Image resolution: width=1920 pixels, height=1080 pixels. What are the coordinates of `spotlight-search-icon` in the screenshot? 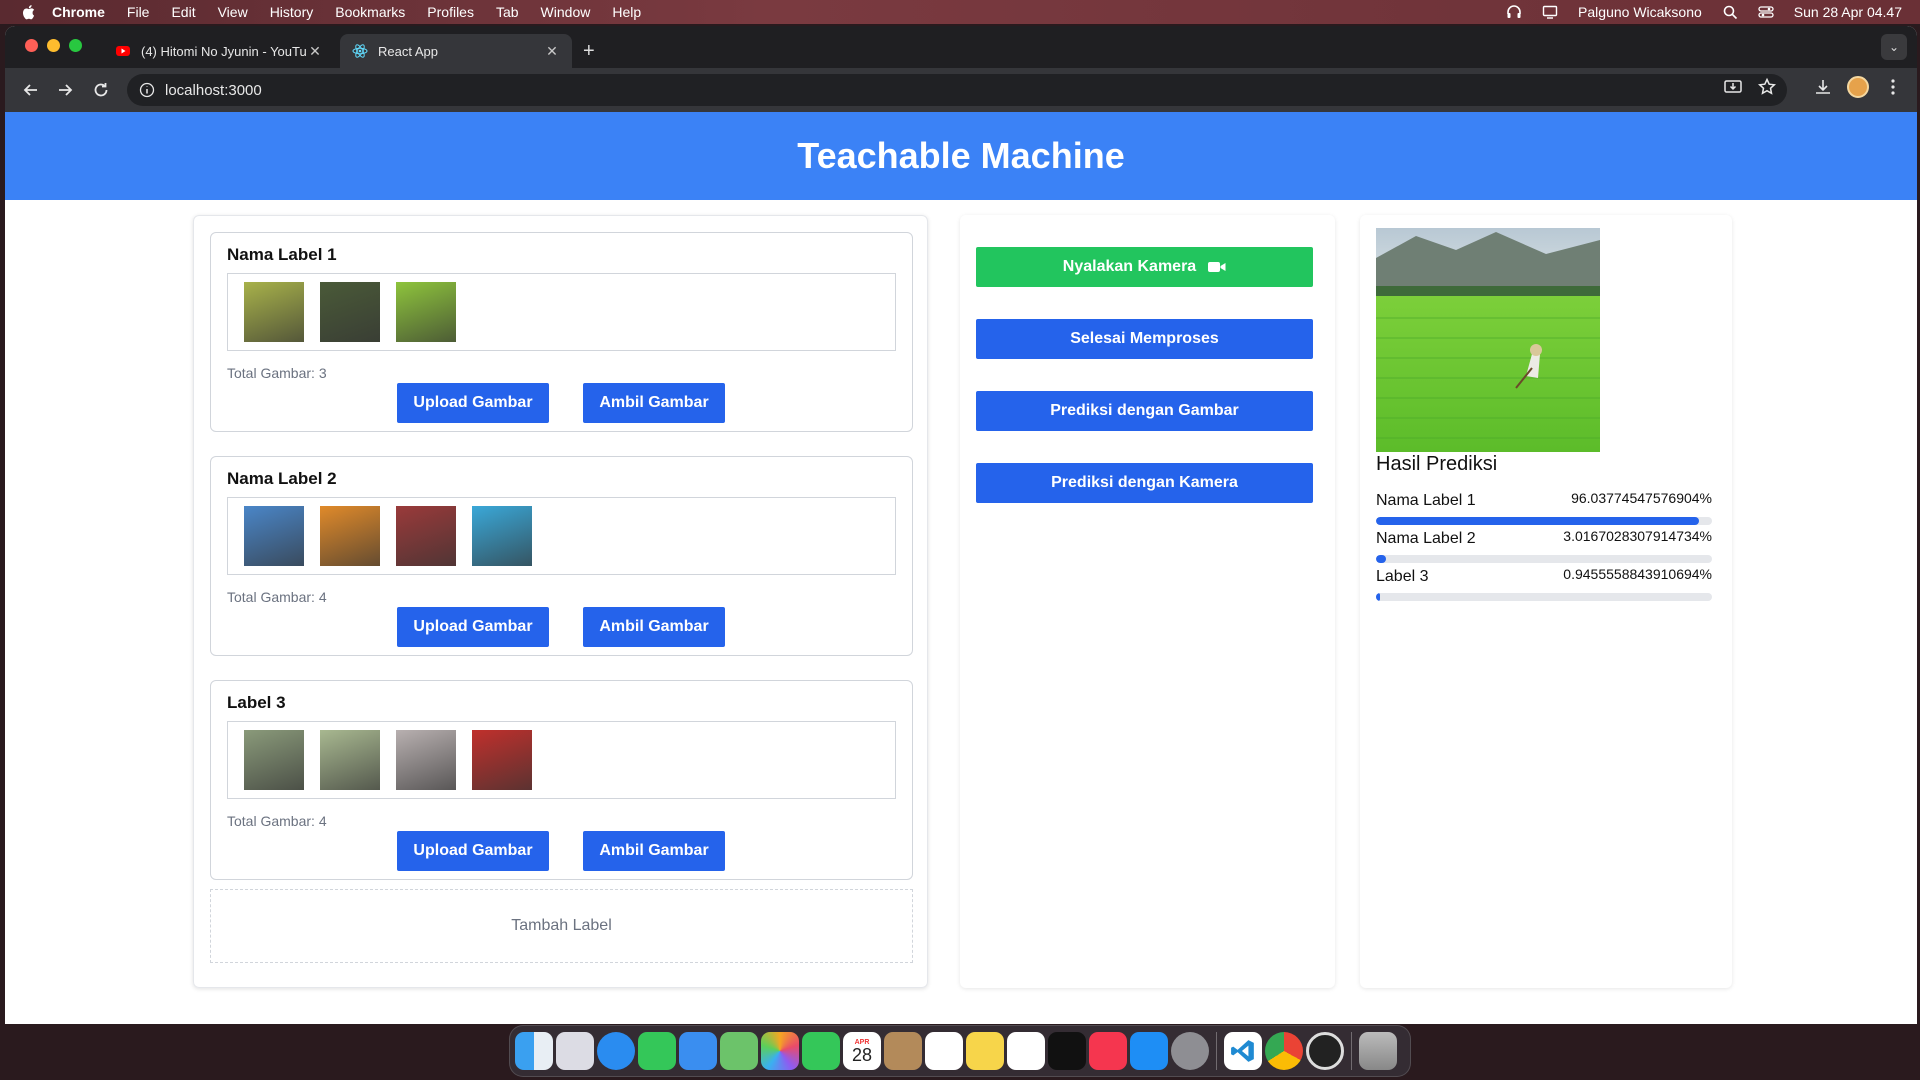 It's located at (1730, 12).